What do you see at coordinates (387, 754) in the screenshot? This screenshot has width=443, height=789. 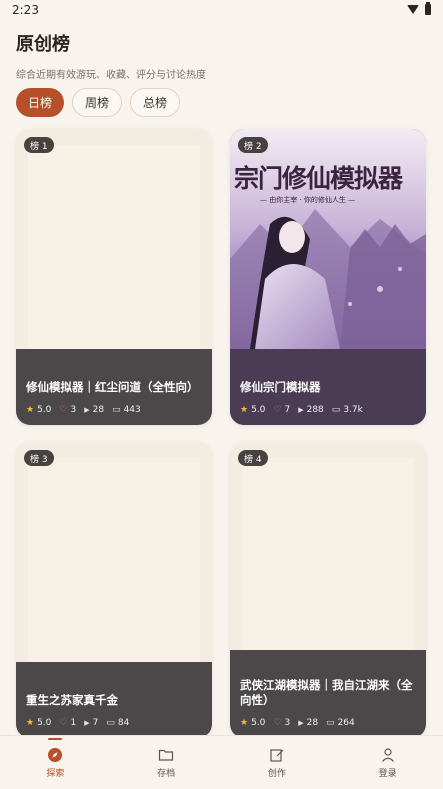 I see `user-icon` at bounding box center [387, 754].